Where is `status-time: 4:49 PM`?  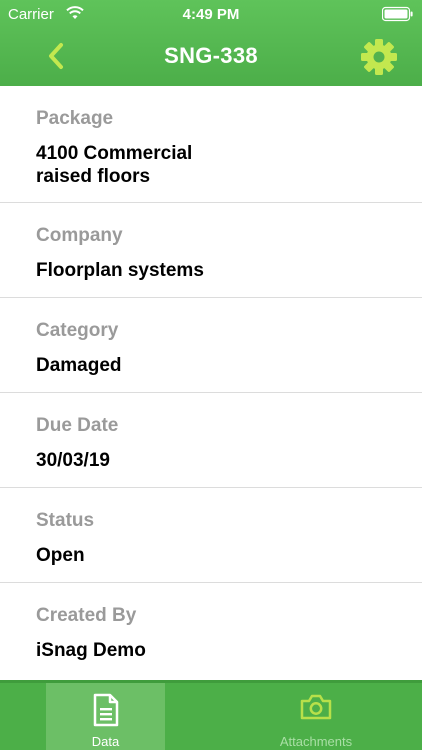 status-time: 4:49 PM is located at coordinates (211, 14).